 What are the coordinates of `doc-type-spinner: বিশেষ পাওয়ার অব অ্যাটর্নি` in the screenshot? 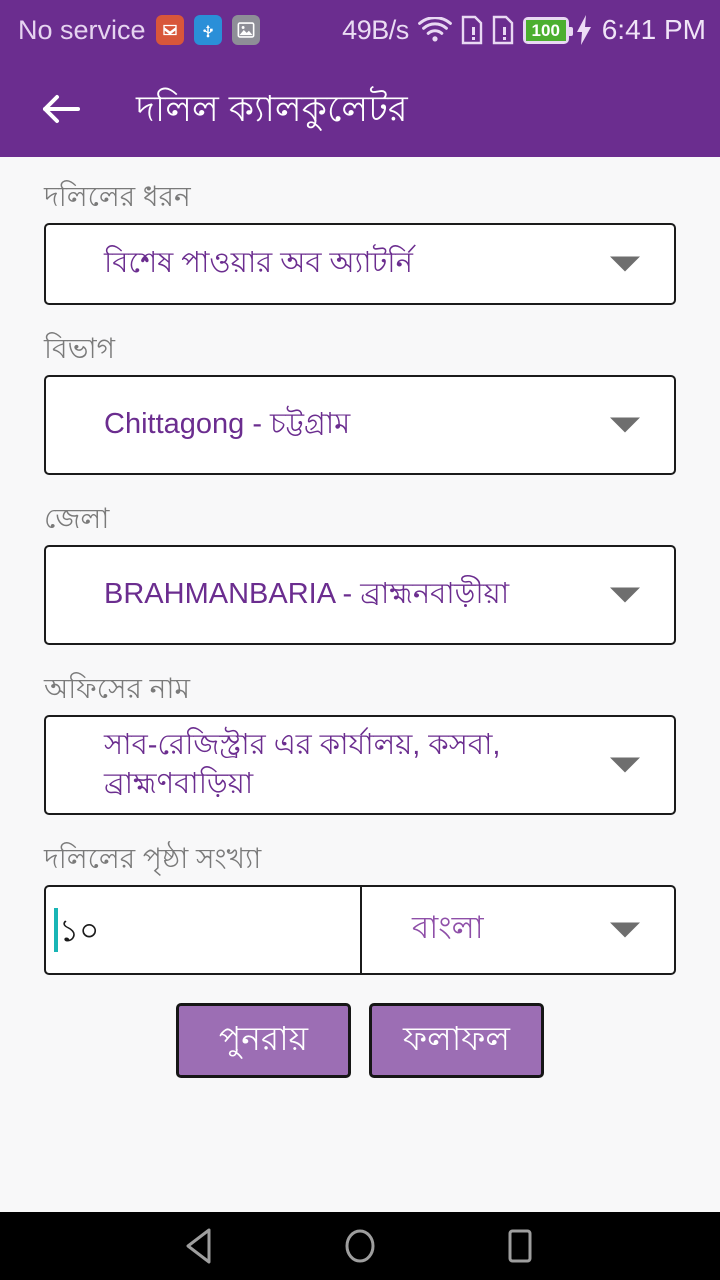 It's located at (360, 264).